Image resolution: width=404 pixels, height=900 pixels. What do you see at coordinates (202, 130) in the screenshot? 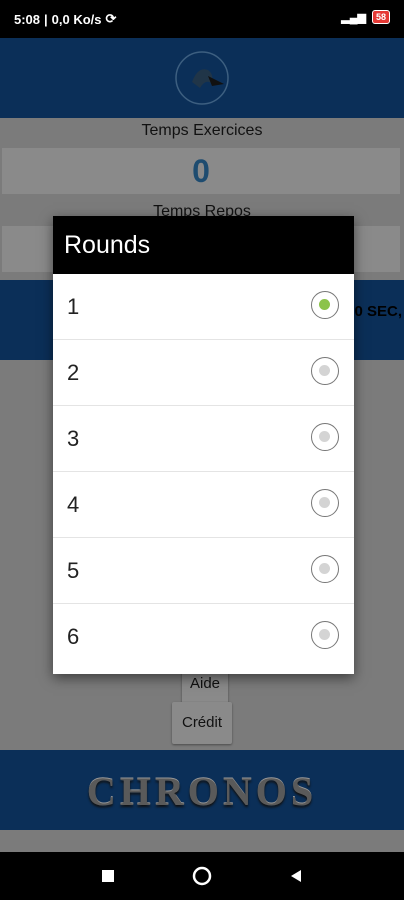
I see `label-exercises: Temps Exercices` at bounding box center [202, 130].